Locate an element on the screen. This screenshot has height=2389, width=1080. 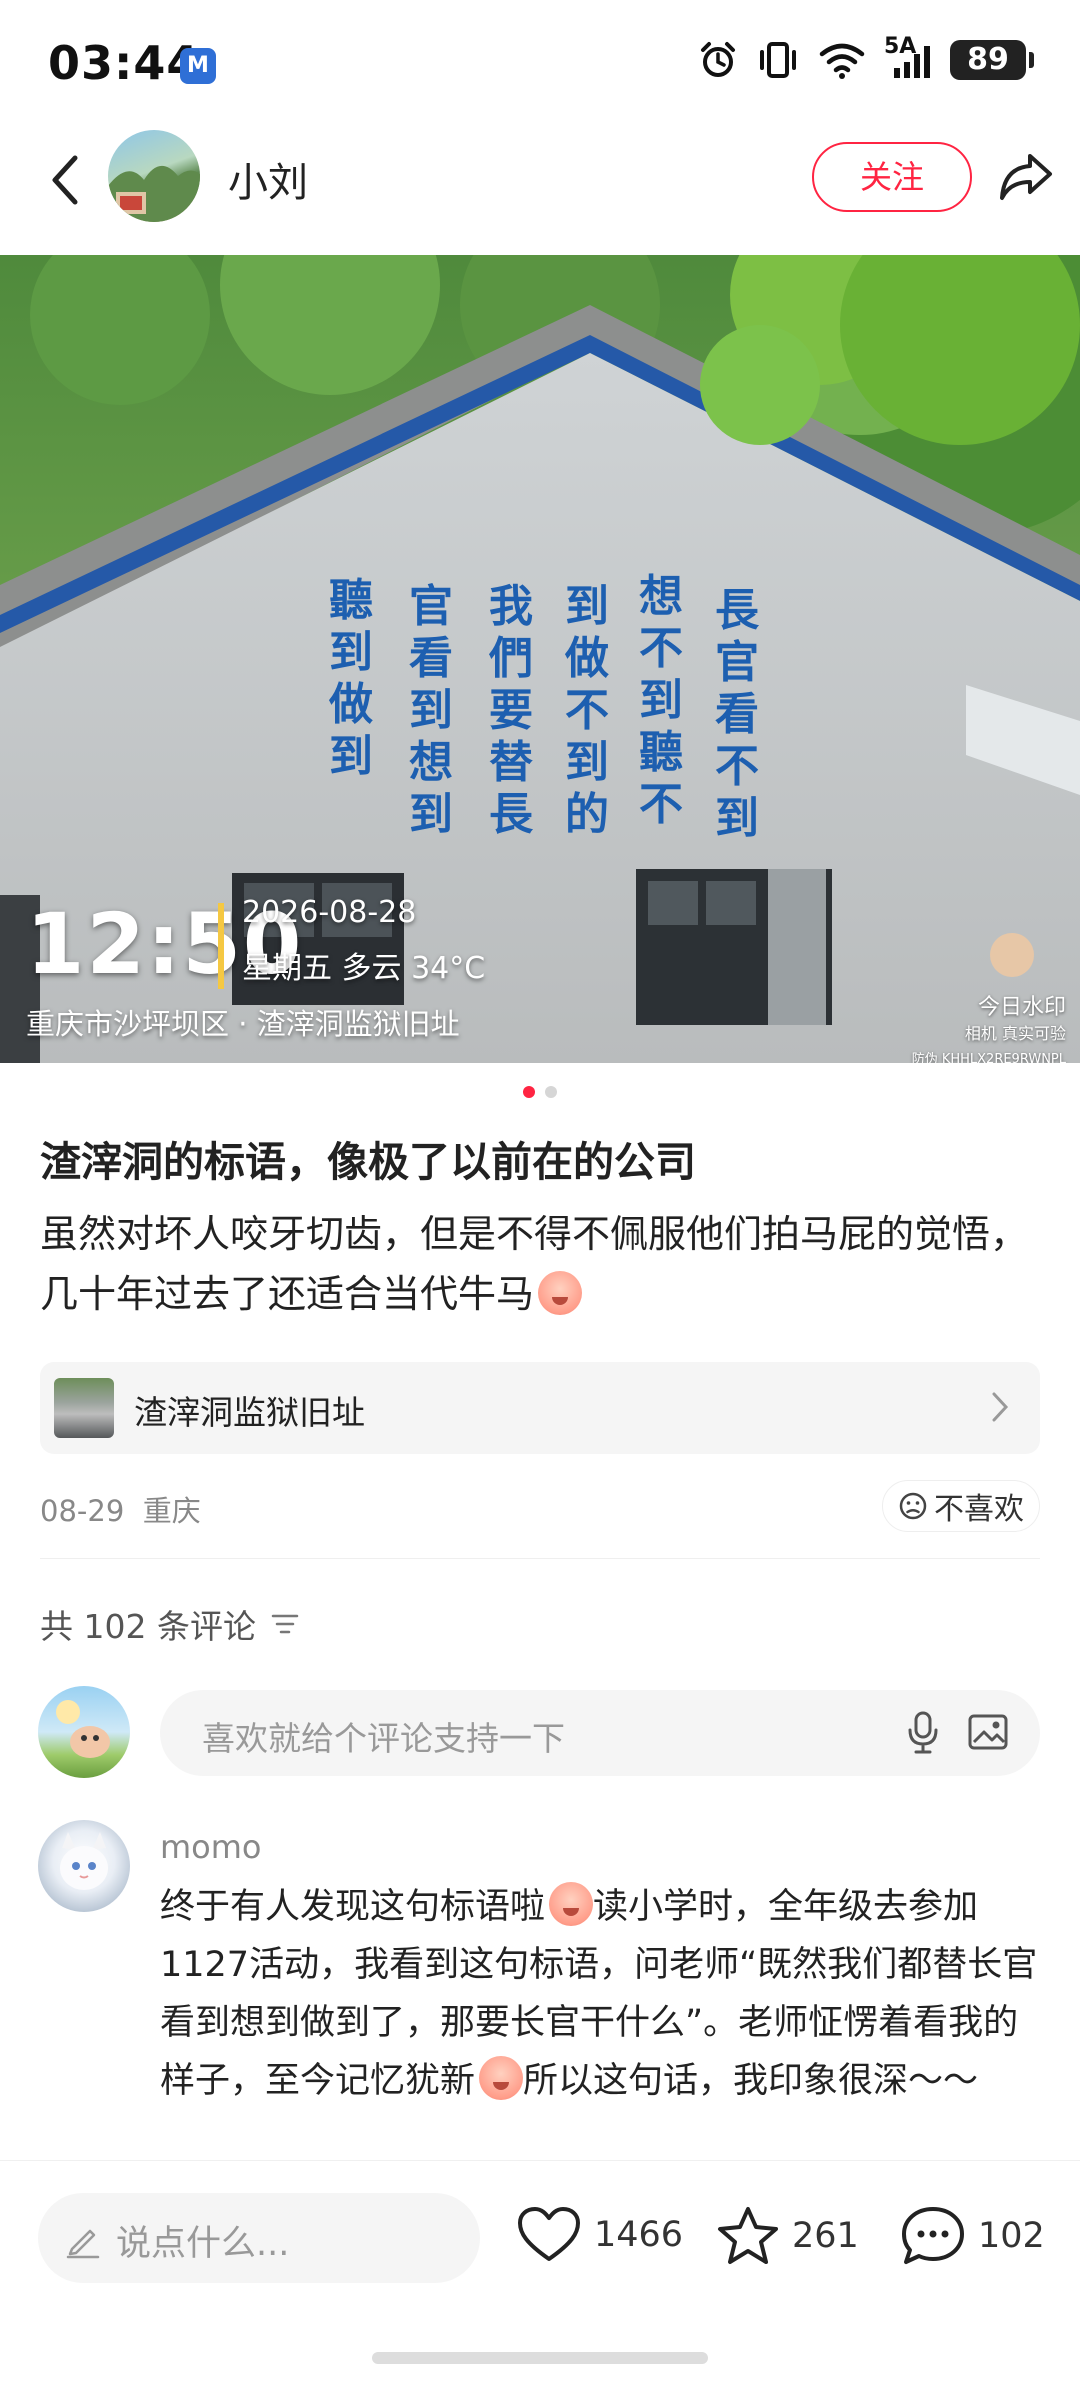
post-body: 虽然对坏人咬牙切齿，但是不得不佩服他们拍马屁的觉悟，几十年过去了还适合当代牛马 is located at coordinates (540, 1264).